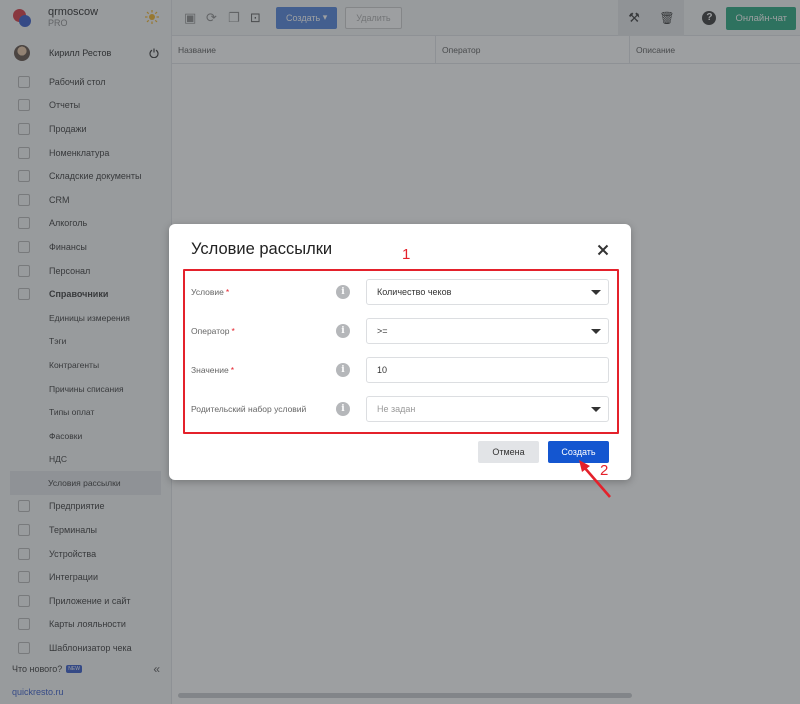 Image resolution: width=800 pixels, height=704 pixels. What do you see at coordinates (603, 250) in the screenshot?
I see `close-icon` at bounding box center [603, 250].